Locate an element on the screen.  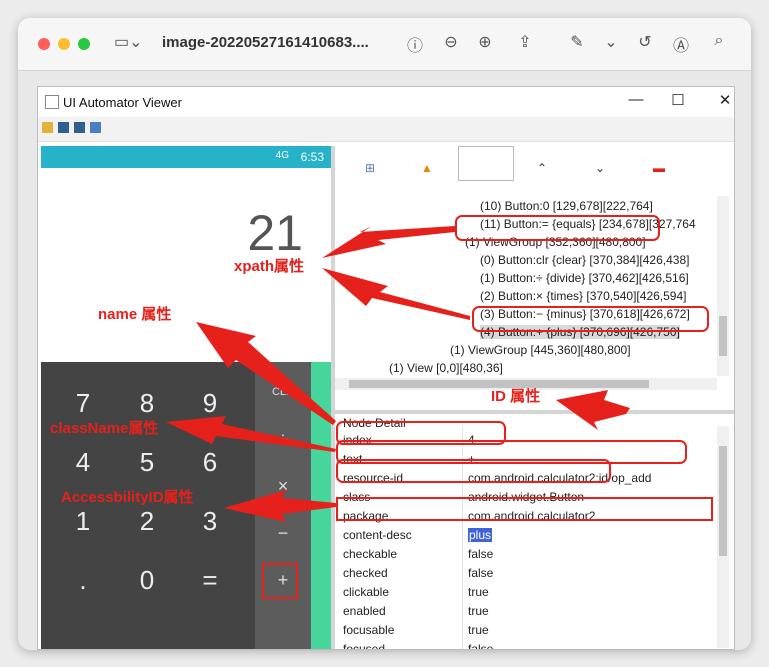
key-equals: = is located at coordinates (210, 580).